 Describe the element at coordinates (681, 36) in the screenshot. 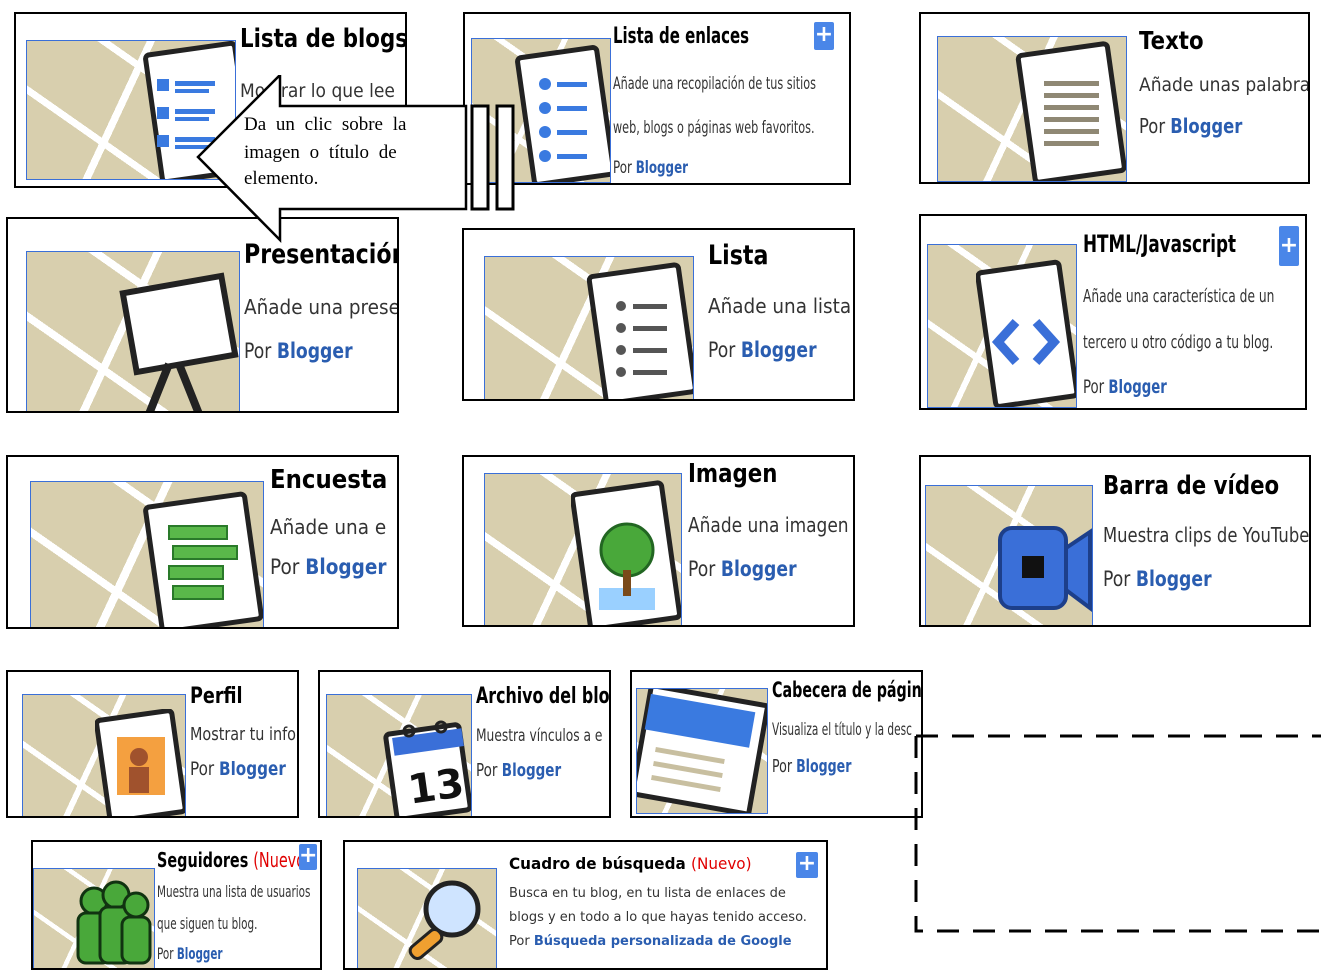

I see `gadget-title: Lista de enlaces` at that location.